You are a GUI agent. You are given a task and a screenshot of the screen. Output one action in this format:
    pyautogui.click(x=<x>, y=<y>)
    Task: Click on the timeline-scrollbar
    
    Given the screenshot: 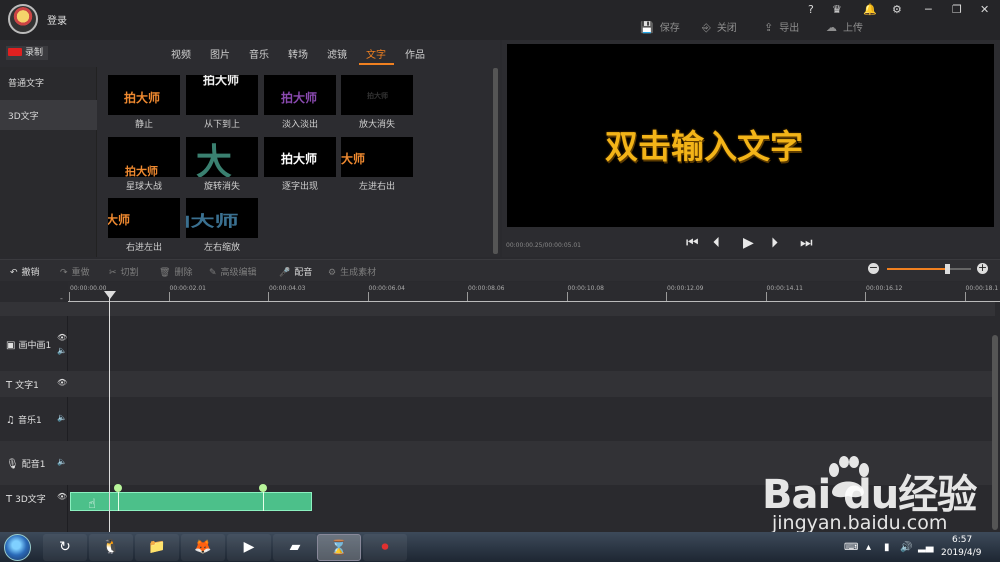 What is the action you would take?
    pyautogui.click(x=995, y=432)
    